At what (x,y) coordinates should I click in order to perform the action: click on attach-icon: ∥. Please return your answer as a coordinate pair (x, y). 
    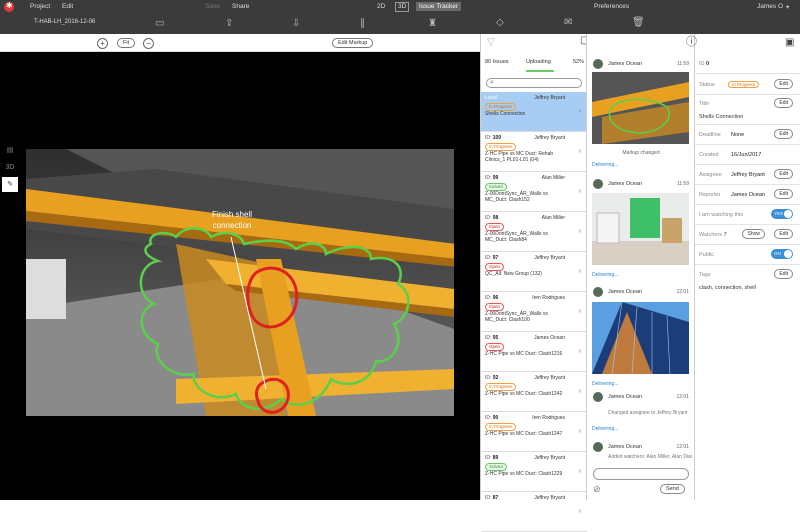
    Looking at the image, I should click on (362, 24).